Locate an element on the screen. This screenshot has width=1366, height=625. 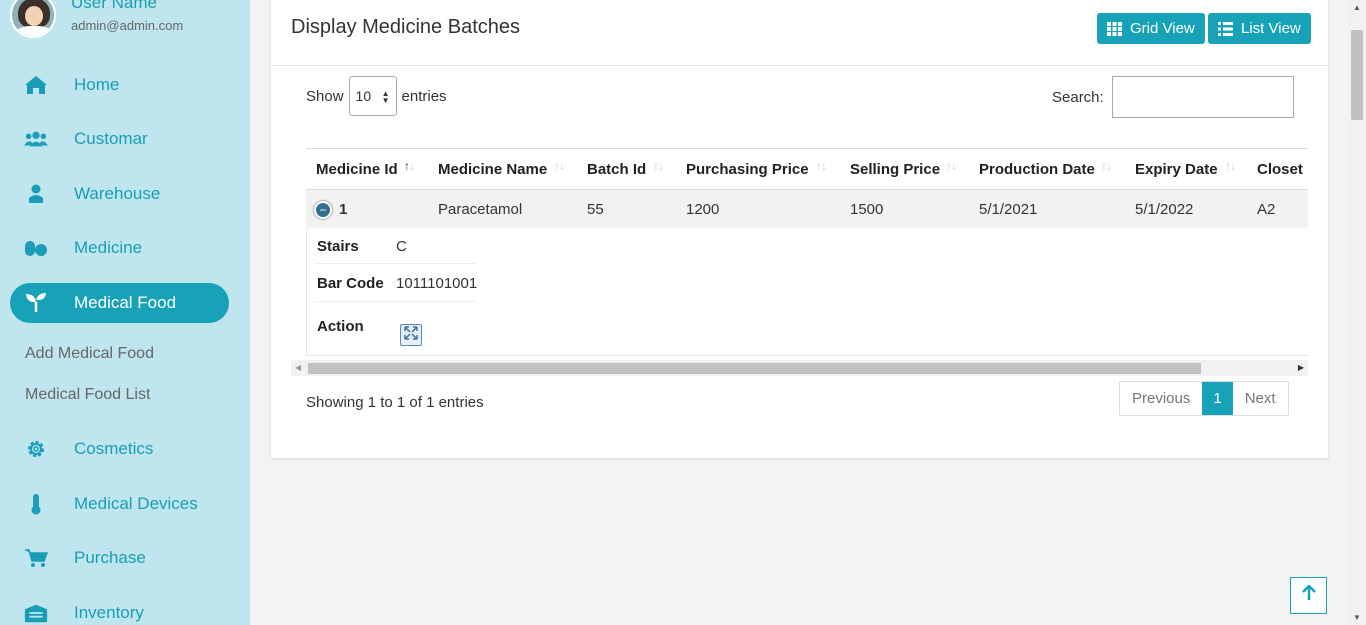
user-name: User Name is located at coordinates (114, 6).